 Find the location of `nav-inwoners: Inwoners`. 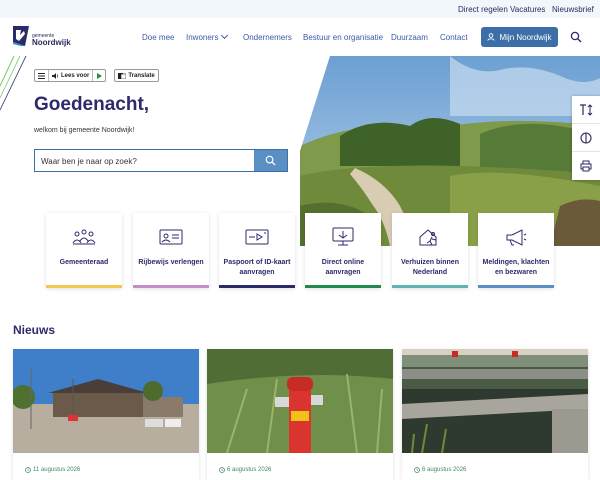

nav-inwoners: Inwoners is located at coordinates (207, 36).